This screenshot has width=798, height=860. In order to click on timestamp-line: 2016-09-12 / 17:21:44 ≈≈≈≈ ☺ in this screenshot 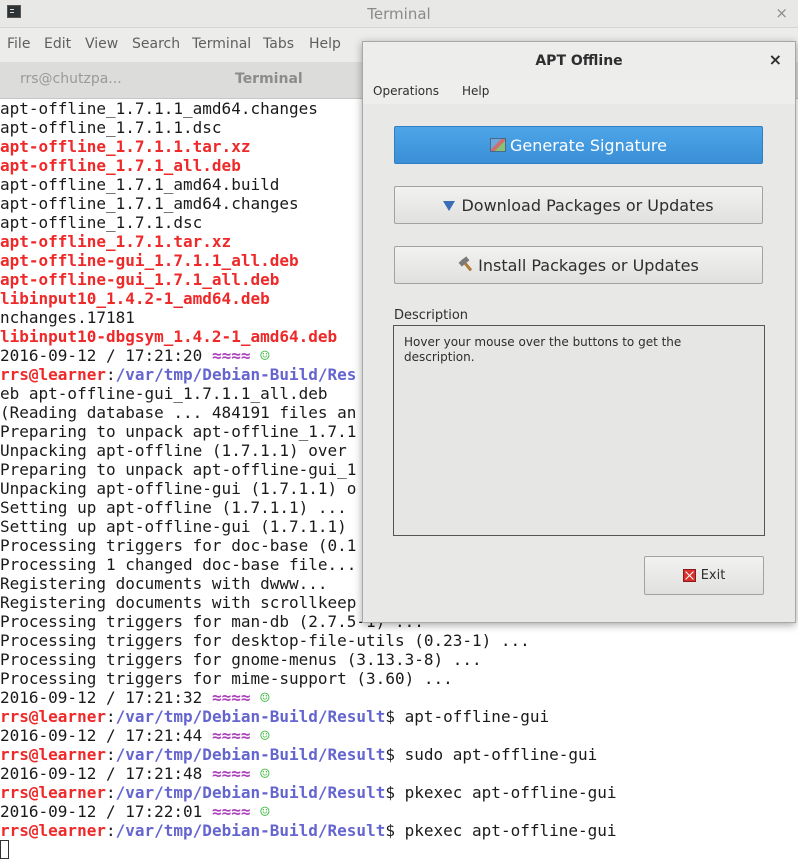, I will do `click(135, 735)`.